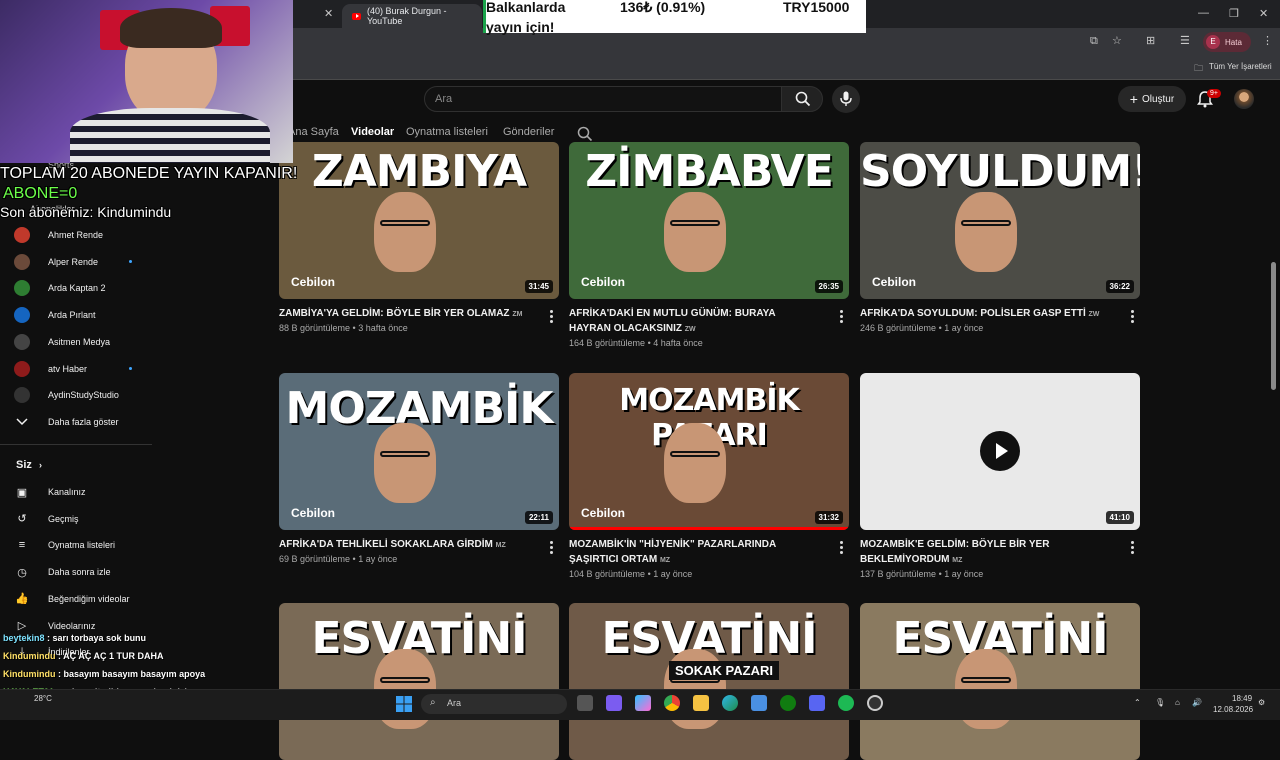 The width and height of the screenshot is (1280, 760). Describe the element at coordinates (328, 13) in the screenshot. I see `close-tab-icon: ✕` at that location.